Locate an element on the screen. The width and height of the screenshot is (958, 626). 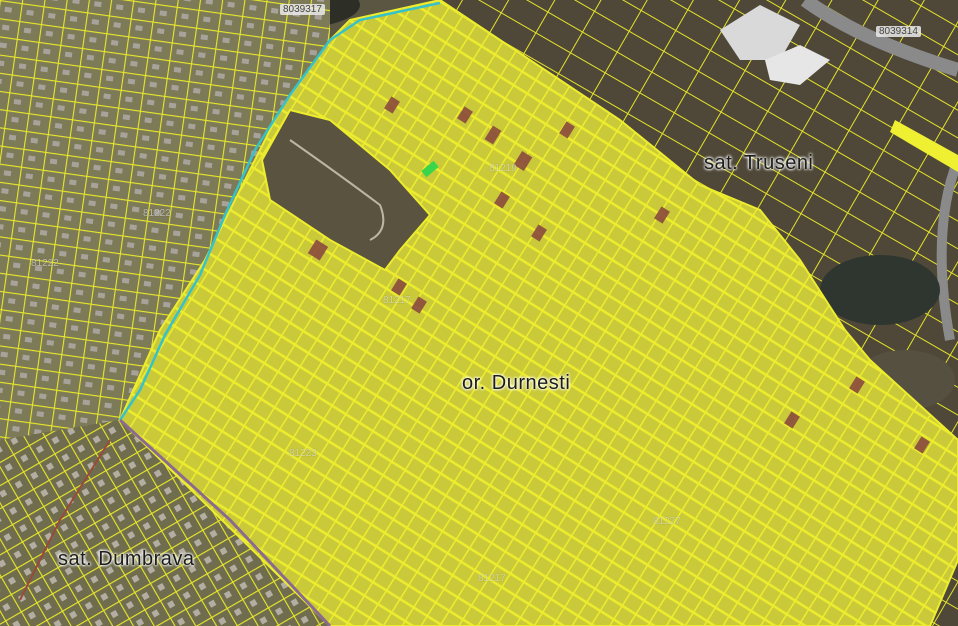
parcel-id-label: 8039317 is located at coordinates (302, 9).